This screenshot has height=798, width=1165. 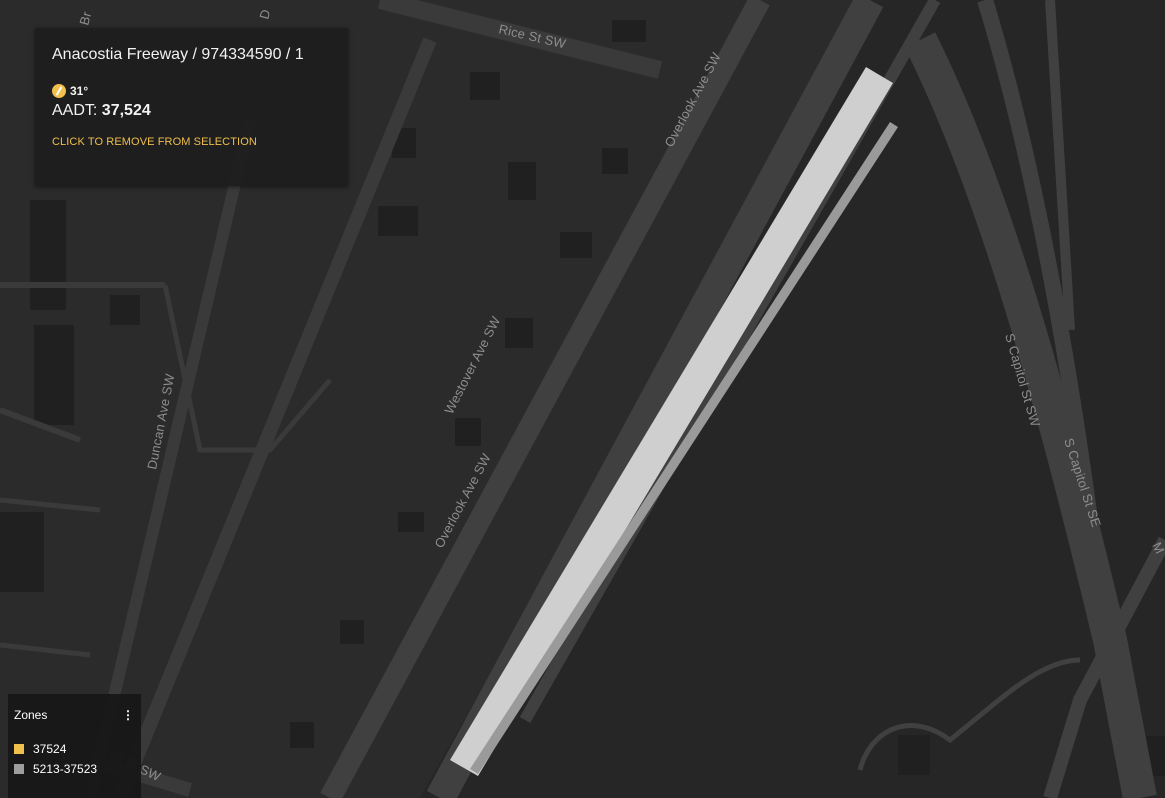 I want to click on aadt-value: 37,524, so click(x=126, y=110).